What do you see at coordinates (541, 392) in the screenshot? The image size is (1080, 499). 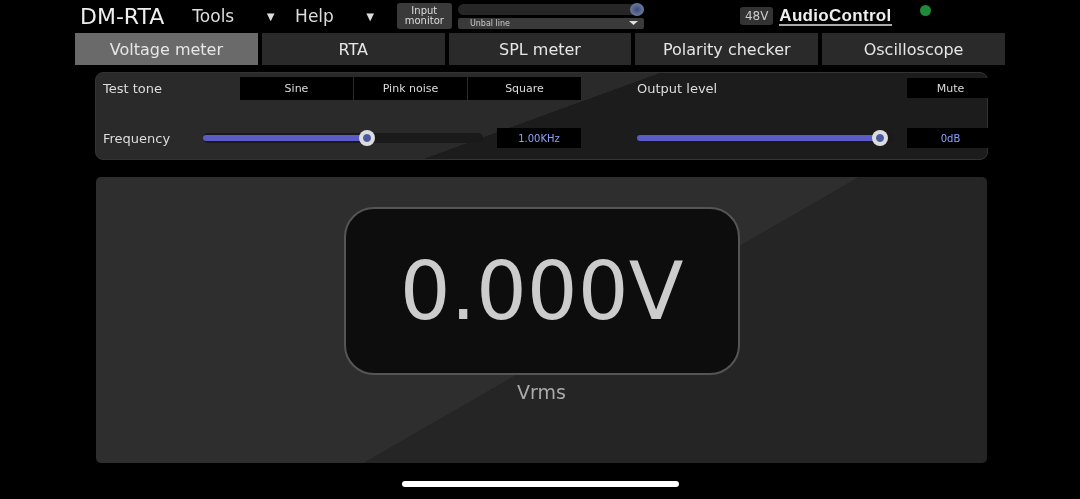 I see `unit-label: Vrms` at bounding box center [541, 392].